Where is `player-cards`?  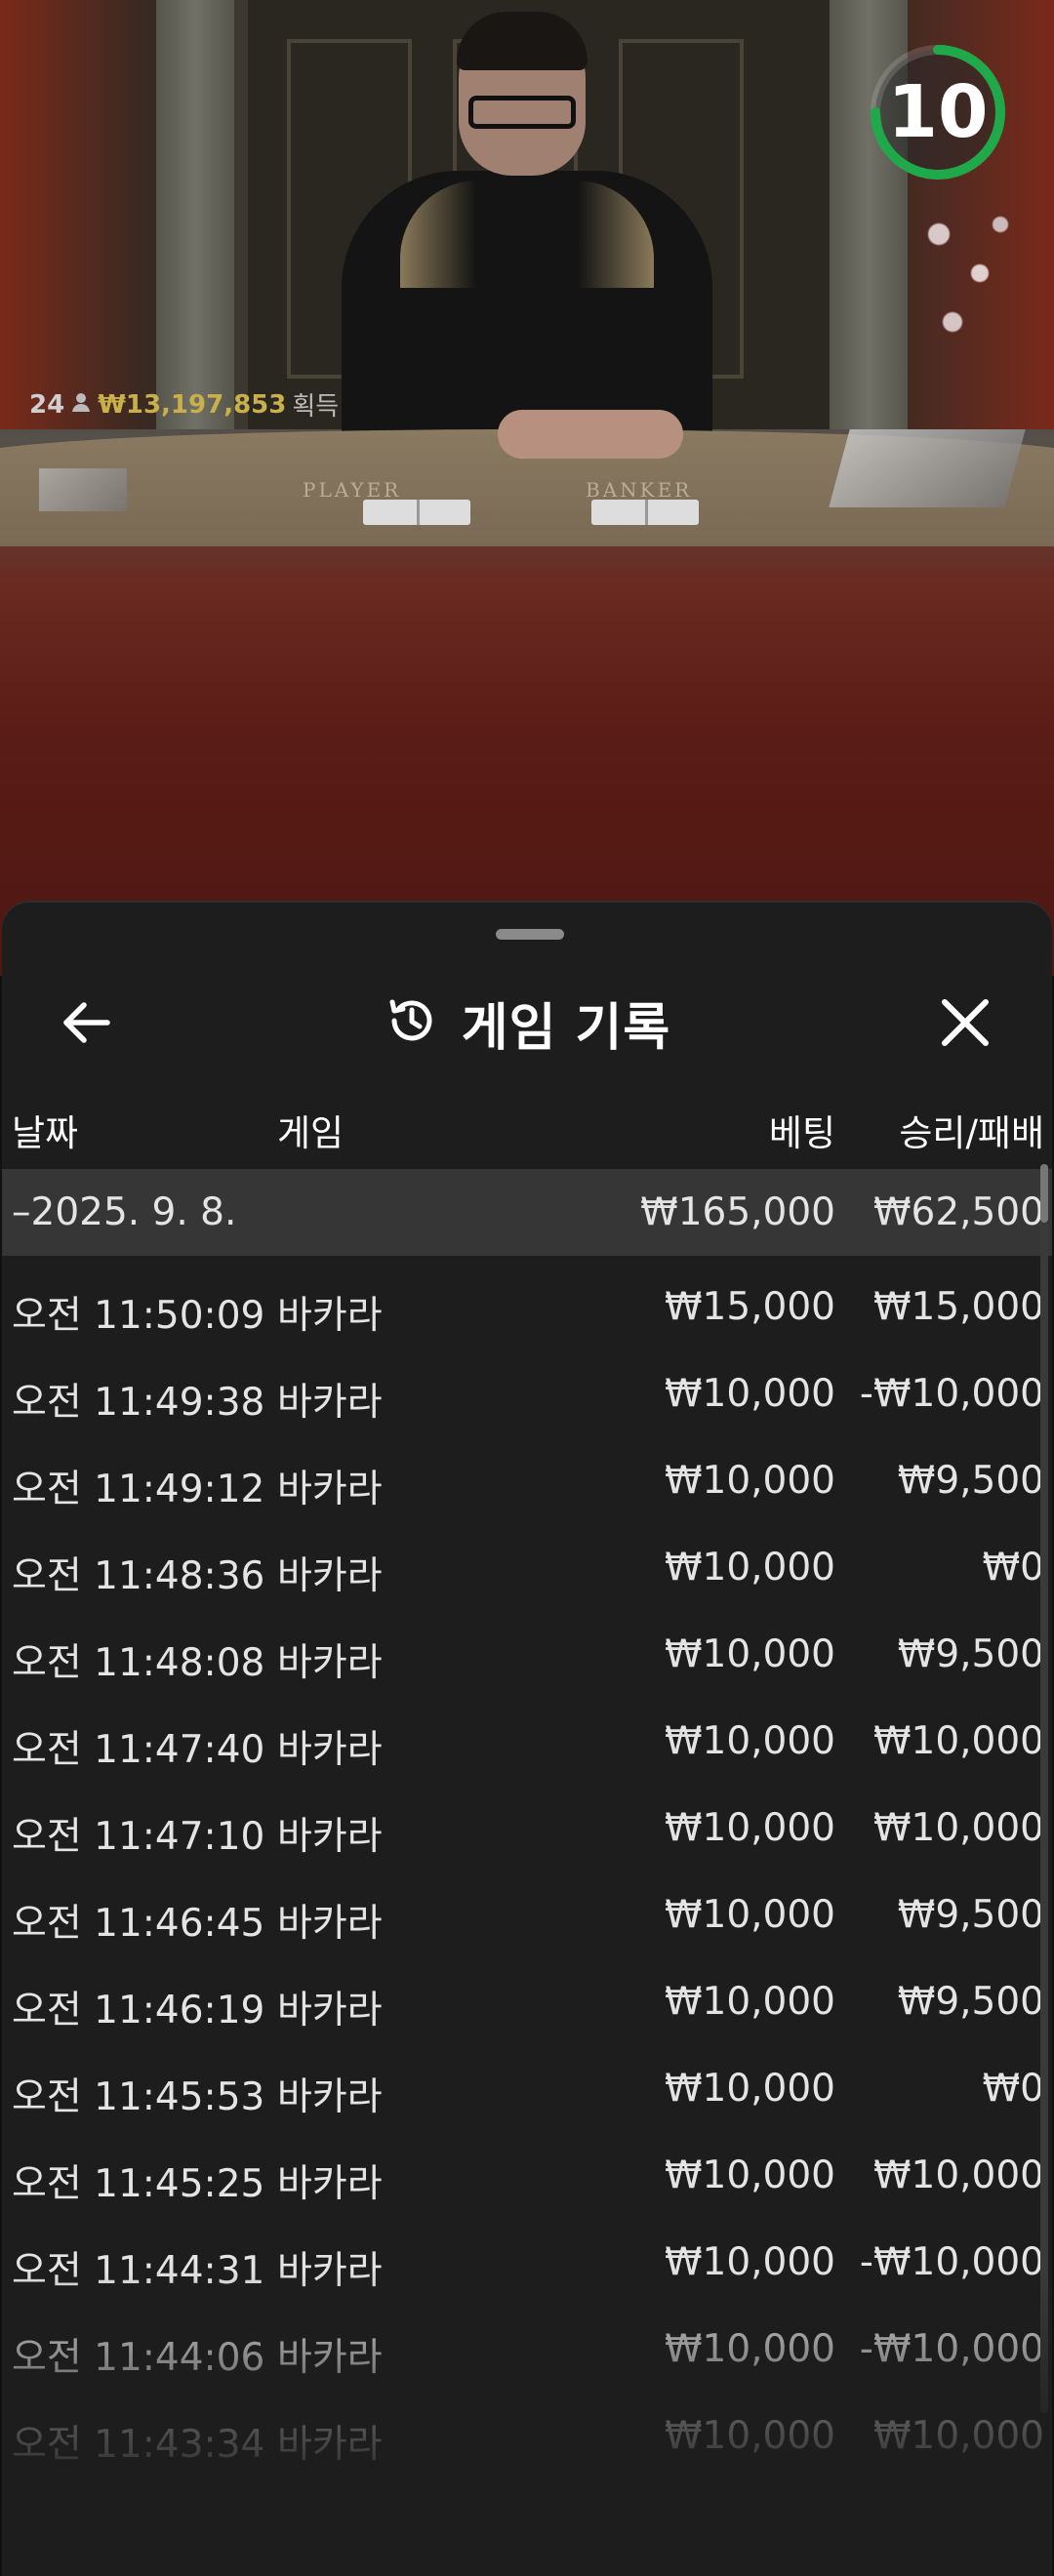
player-cards is located at coordinates (416, 512).